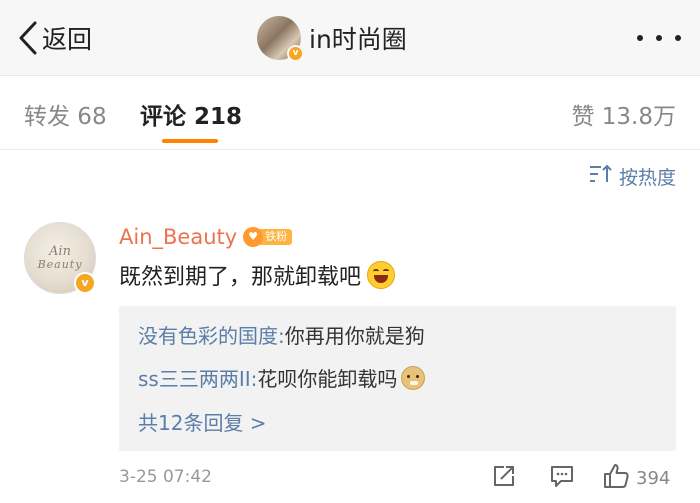 Image resolution: width=700 pixels, height=503 pixels. Describe the element at coordinates (165, 477) in the screenshot. I see `comment-timestamp: 3-25 07:42` at that location.